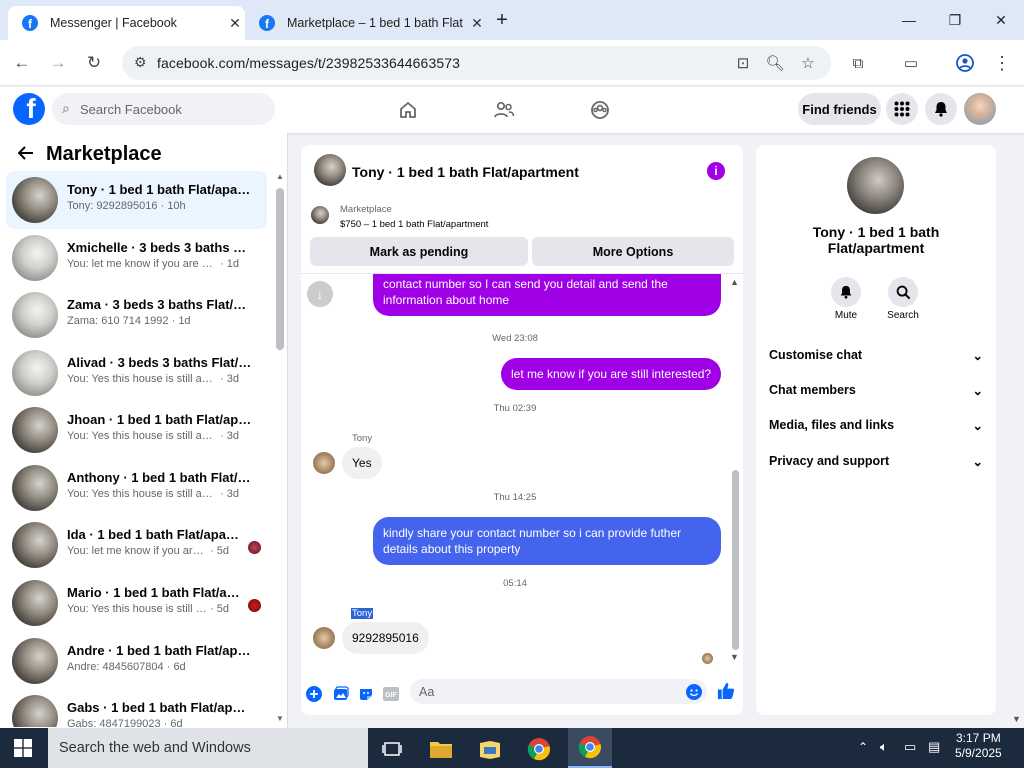  What do you see at coordinates (600, 110) in the screenshot?
I see `groups-icon` at bounding box center [600, 110].